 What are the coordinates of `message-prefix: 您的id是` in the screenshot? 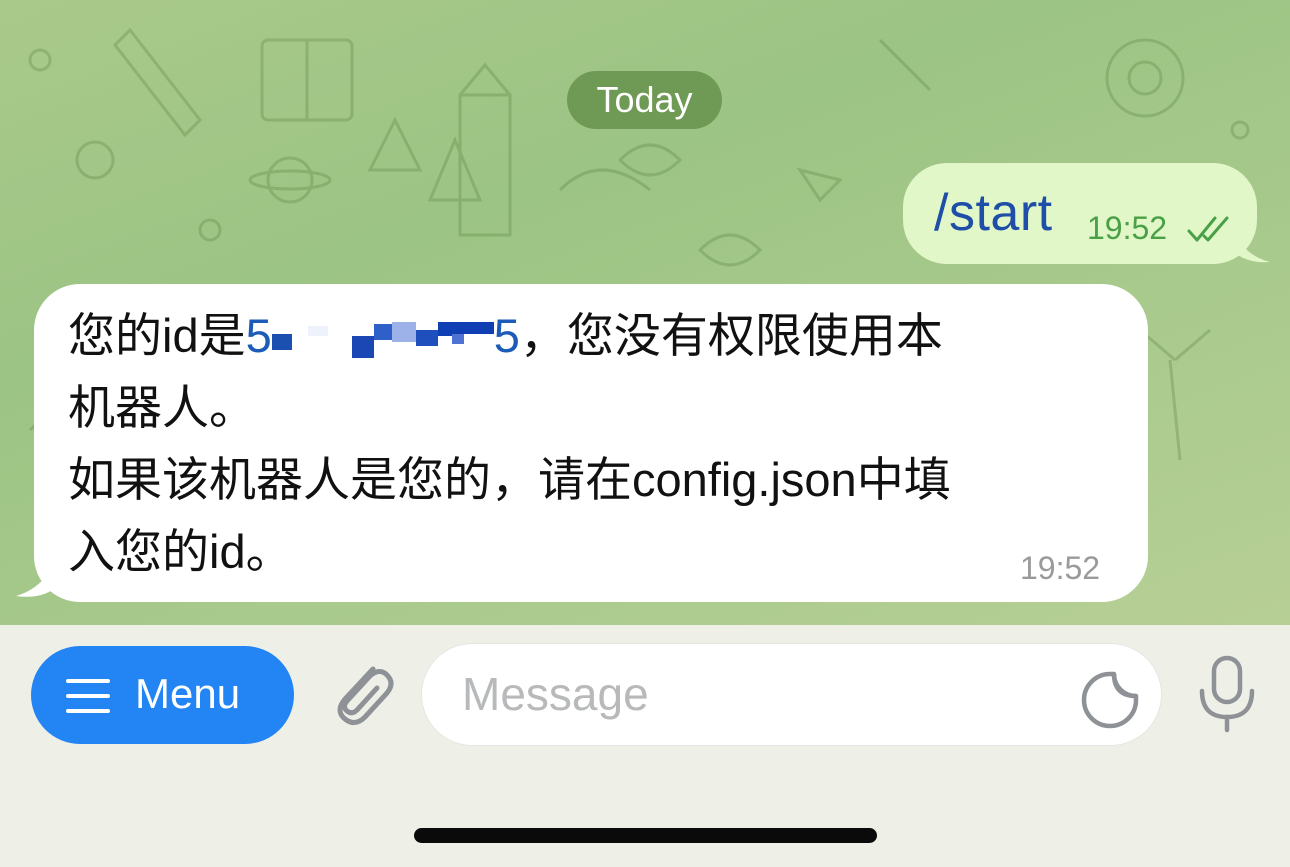 It's located at (157, 335).